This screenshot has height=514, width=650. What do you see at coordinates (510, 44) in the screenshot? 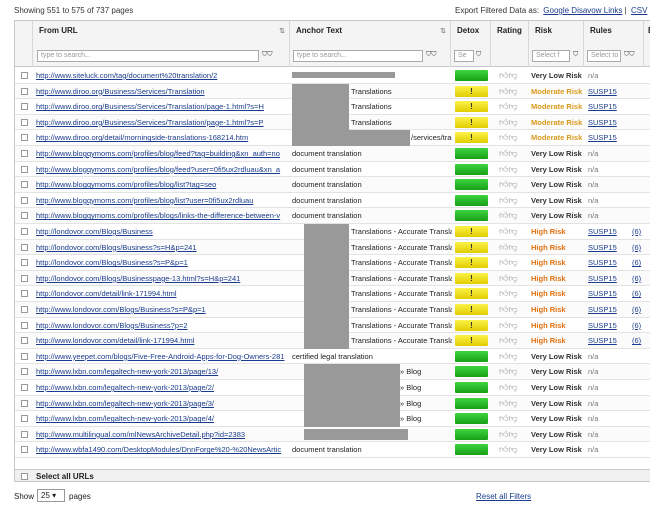
I see `header-rating: Rating` at bounding box center [510, 44].